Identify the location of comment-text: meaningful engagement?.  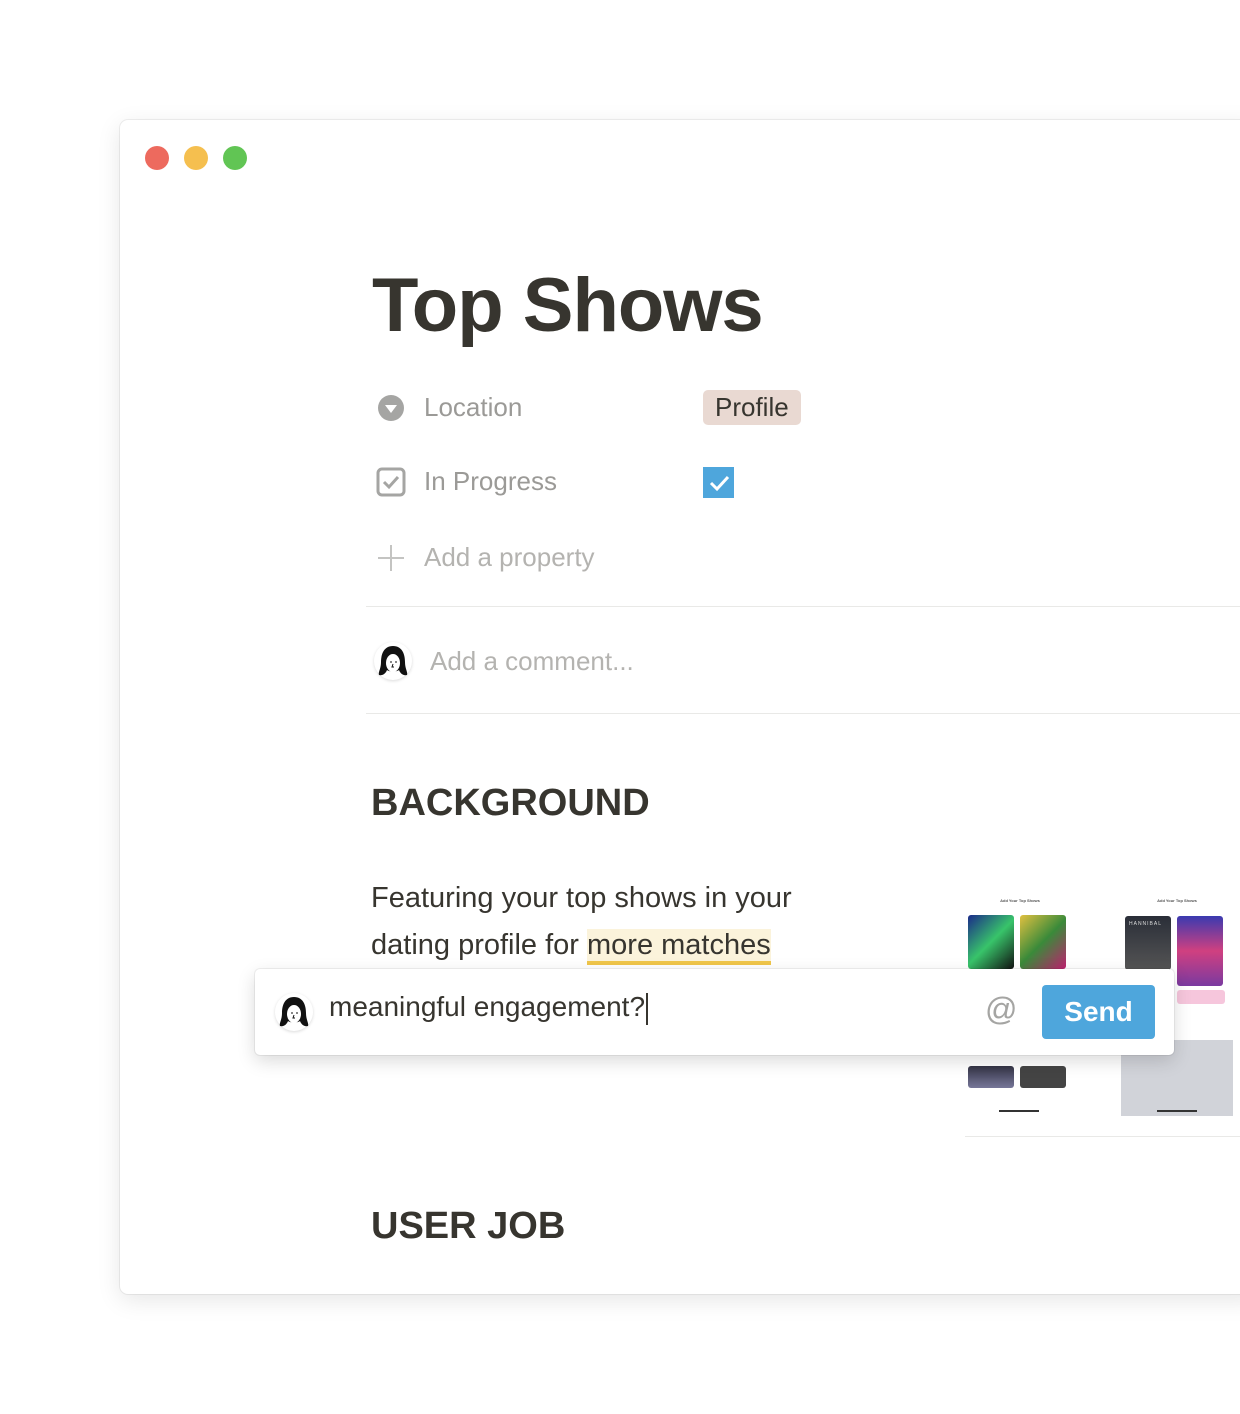
(487, 1006).